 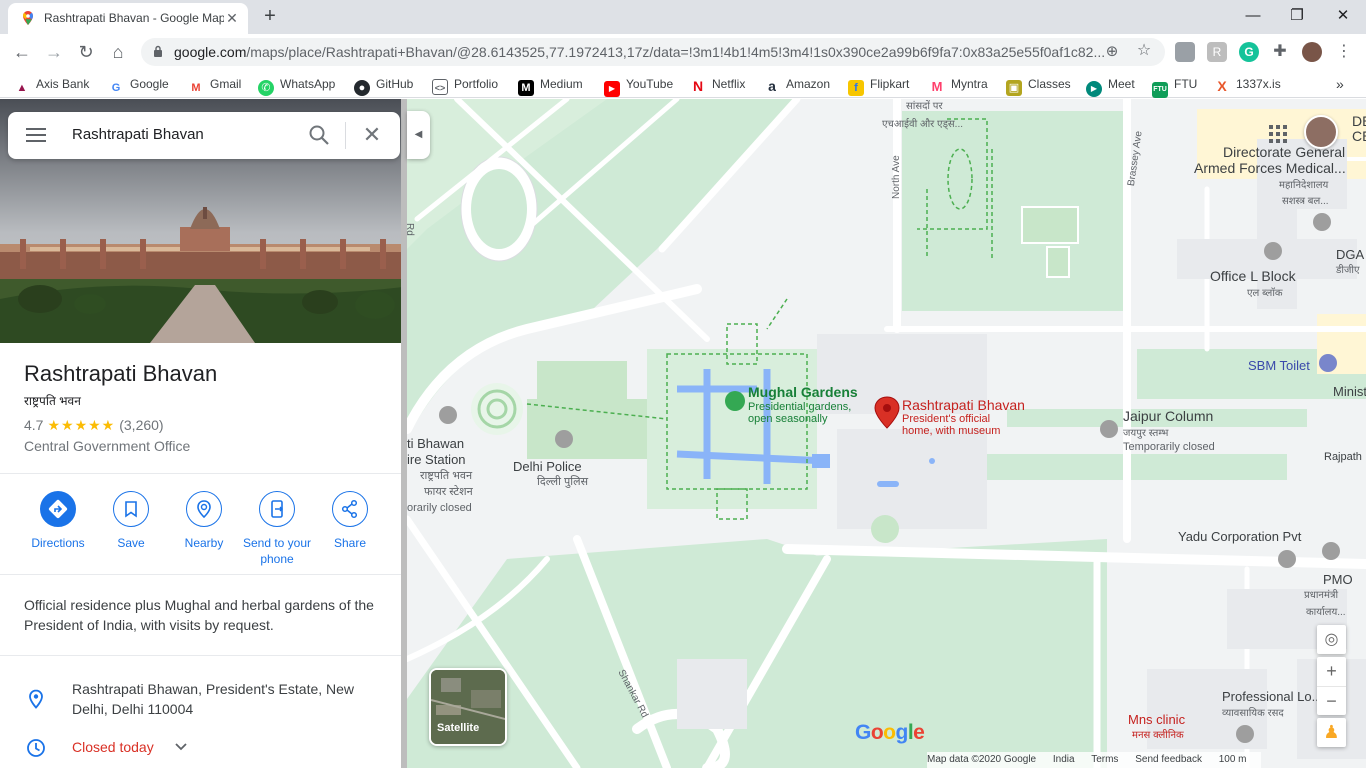 What do you see at coordinates (1217, 52) in the screenshot?
I see `extension-translate-icon: R` at bounding box center [1217, 52].